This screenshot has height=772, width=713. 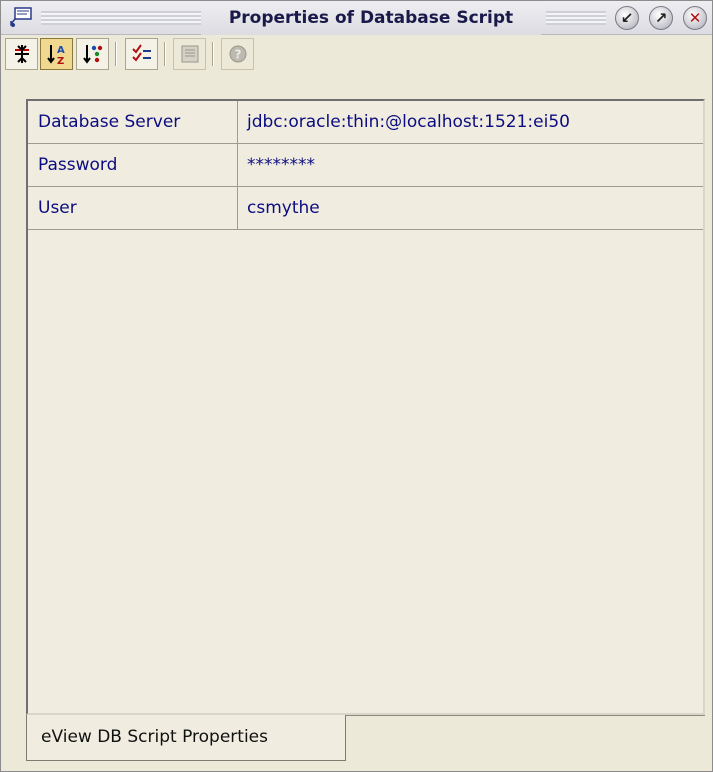 What do you see at coordinates (186, 738) in the screenshot?
I see `tab-eview-db-script-properties: eView DB Script Properties` at bounding box center [186, 738].